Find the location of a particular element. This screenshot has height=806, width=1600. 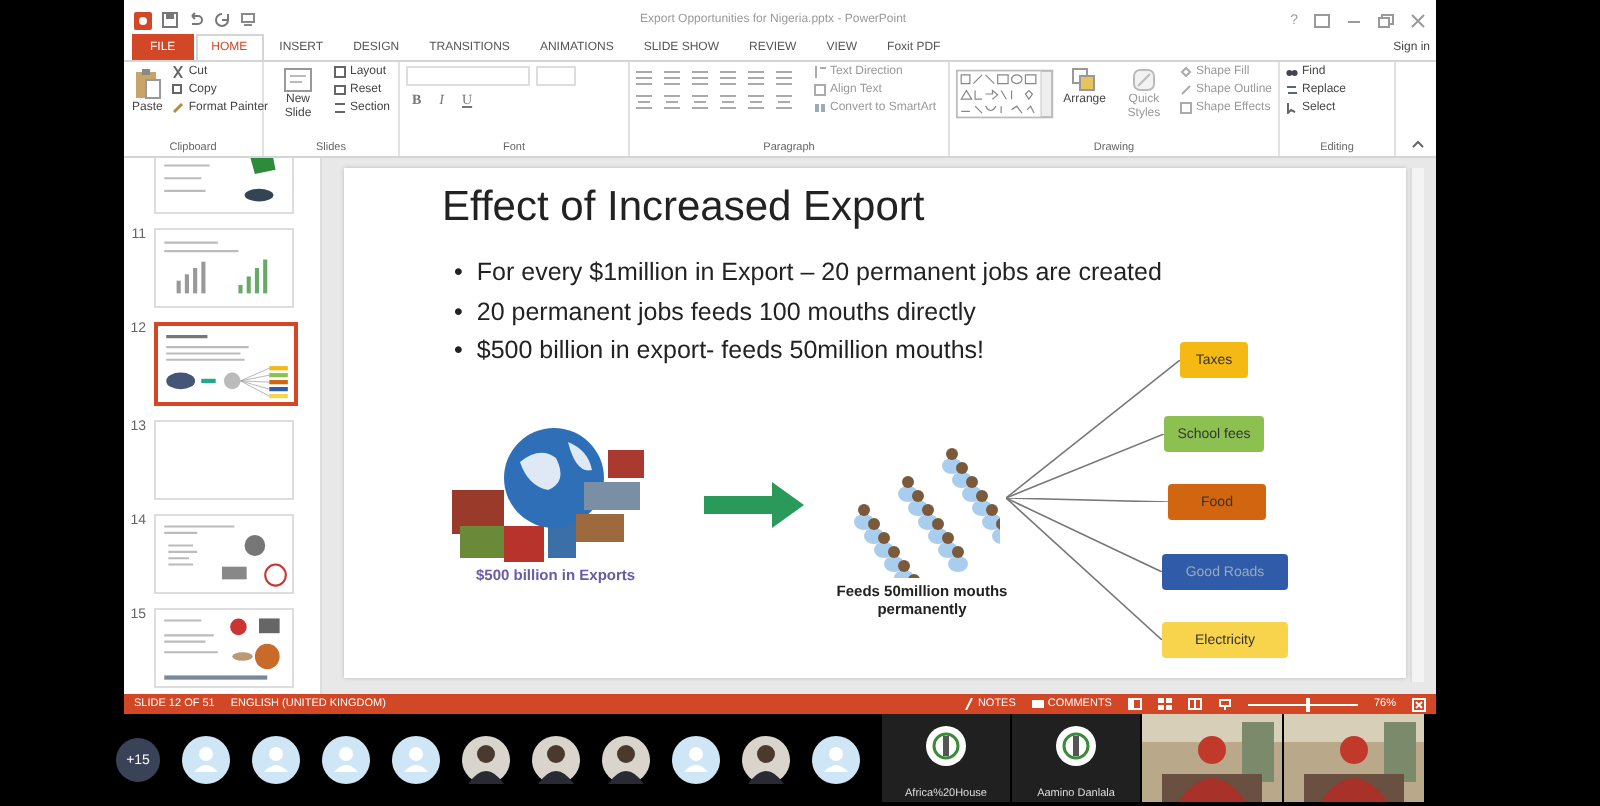

align-text-icon is located at coordinates (820, 90).